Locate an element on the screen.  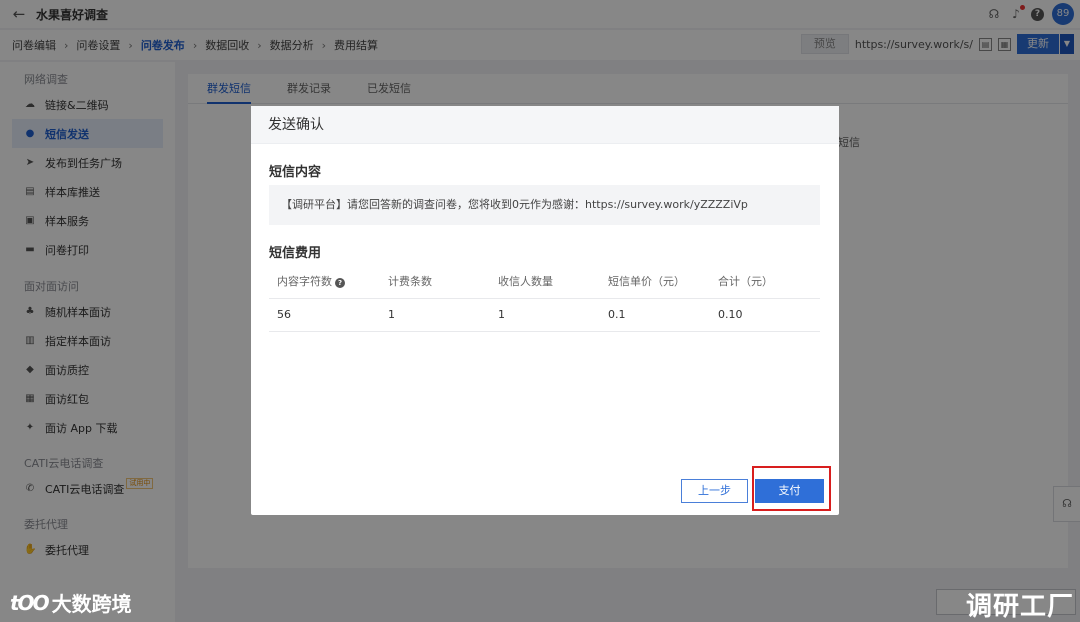
watermark-left-text: 大数跨境 is located at coordinates (91, 604).